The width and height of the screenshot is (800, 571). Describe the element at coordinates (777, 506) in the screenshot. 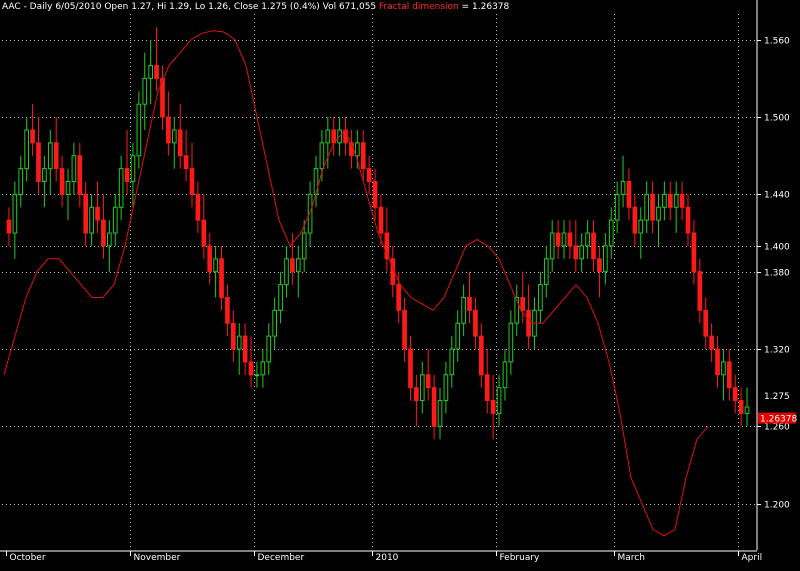

I see `price-tick-label: 1.200` at that location.